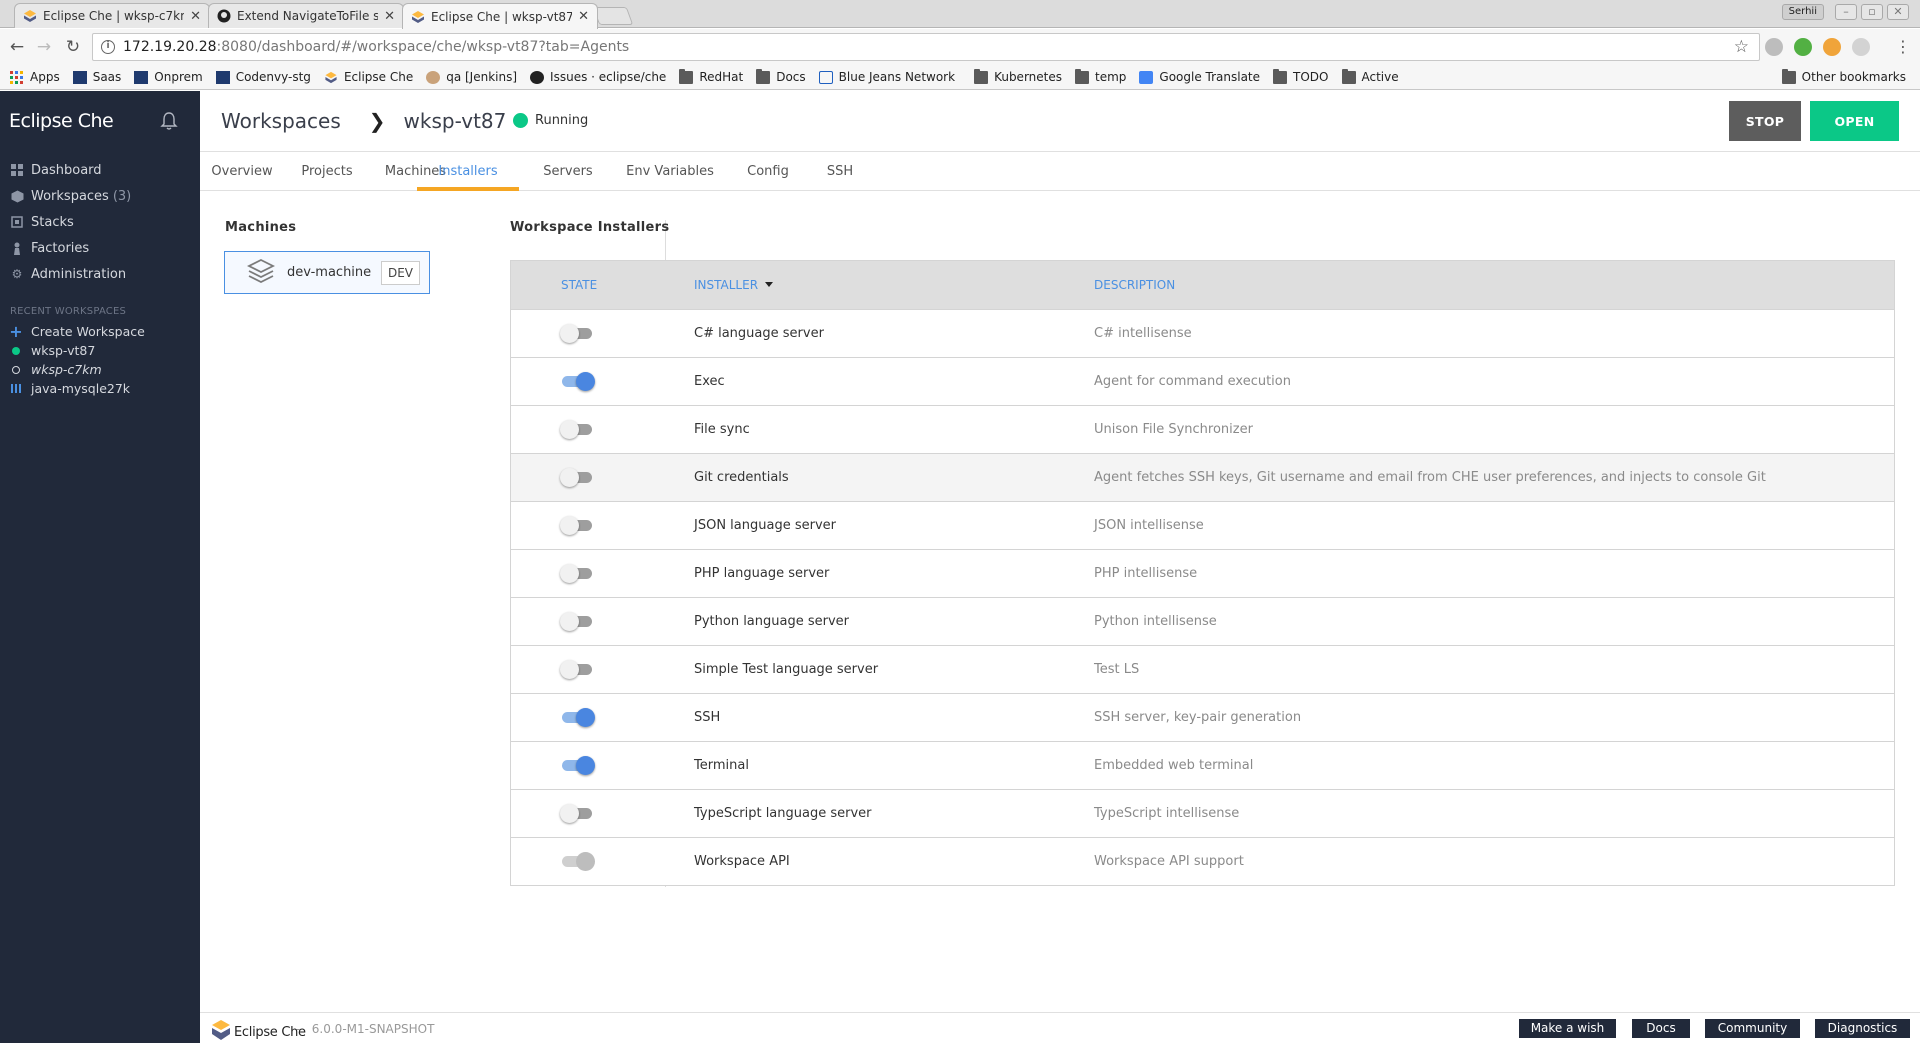 The width and height of the screenshot is (1920, 1043). I want to click on browser-menu-icon: ⋮, so click(1903, 47).